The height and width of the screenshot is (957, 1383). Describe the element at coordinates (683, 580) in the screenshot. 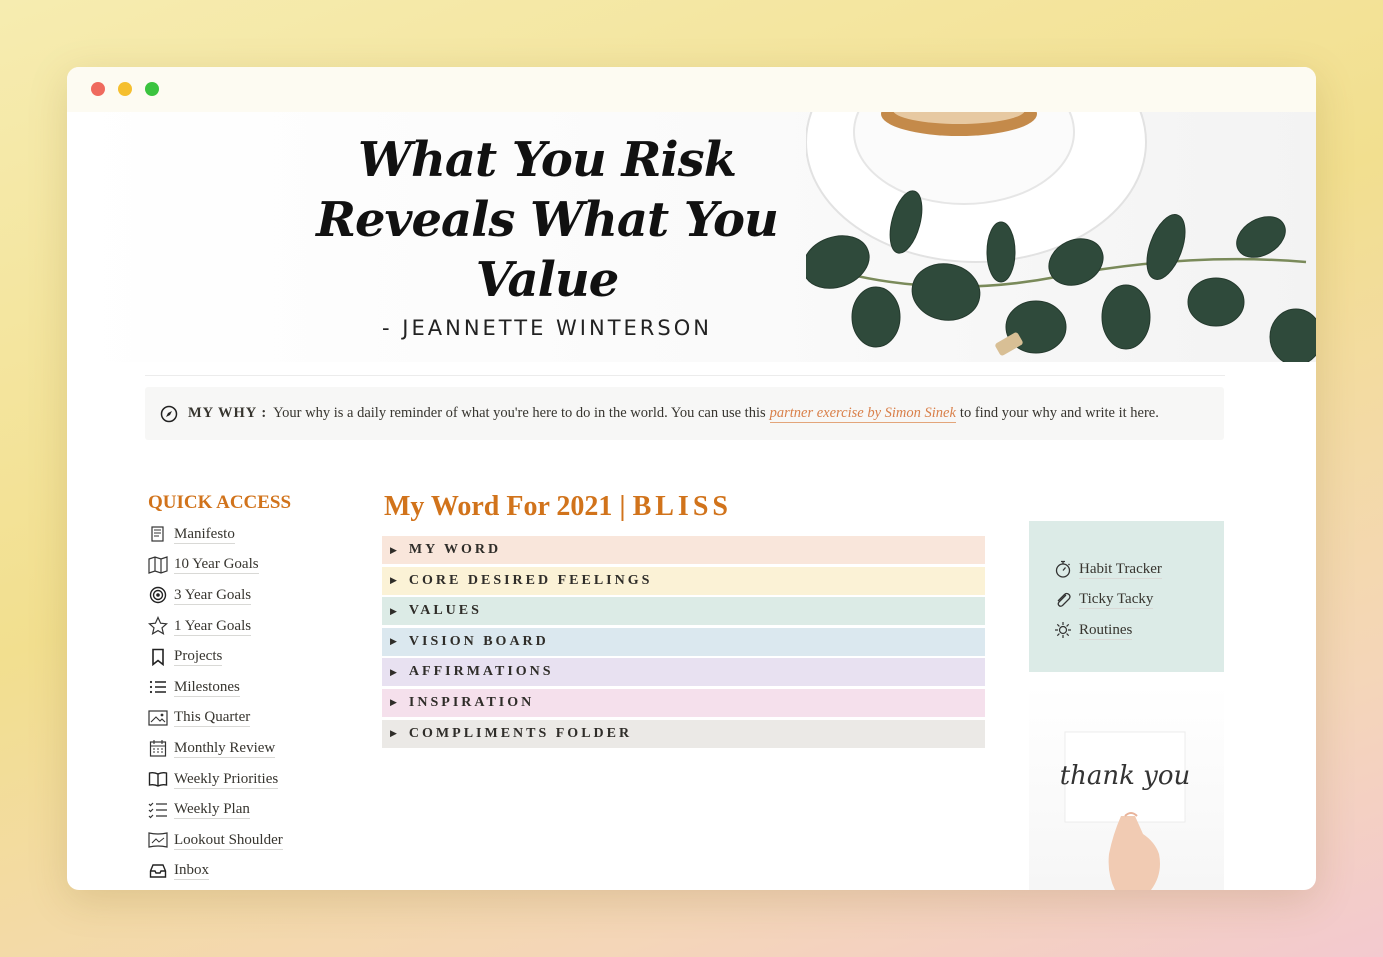

I see `toggle-core-desired-feelings: ▶ CORE DESIRED FEELINGS` at that location.